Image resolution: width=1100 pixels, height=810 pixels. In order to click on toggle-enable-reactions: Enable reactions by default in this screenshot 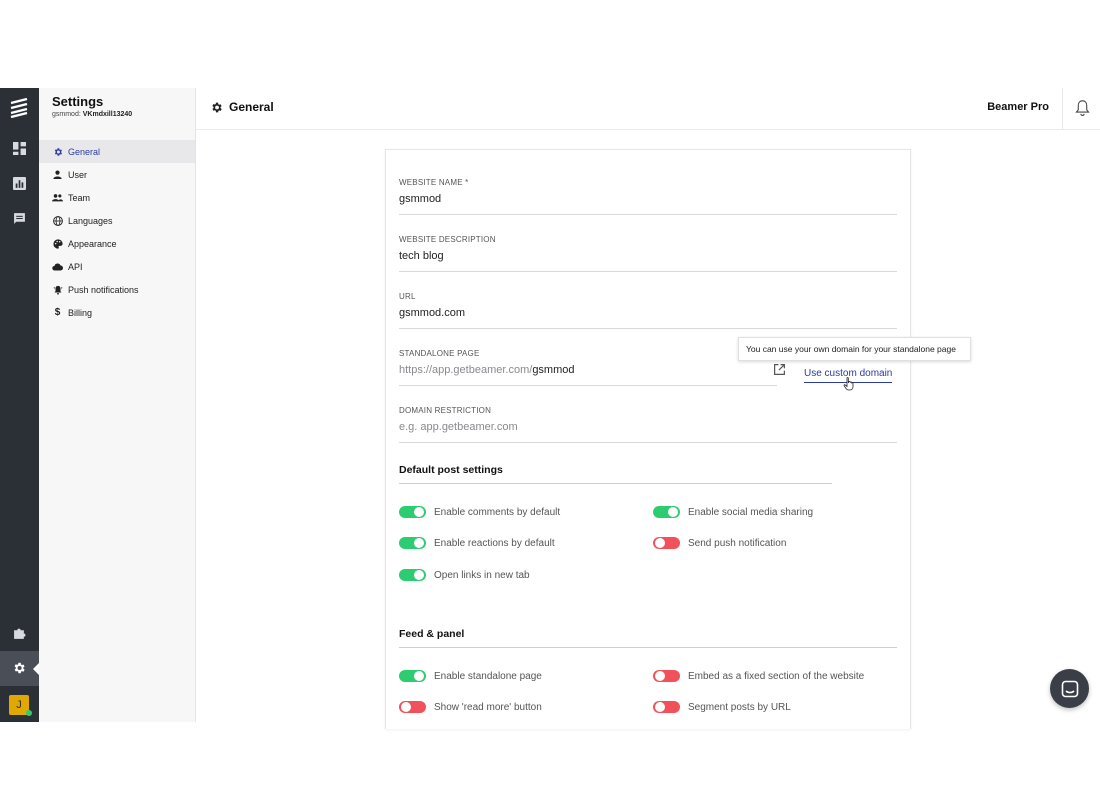, I will do `click(477, 543)`.